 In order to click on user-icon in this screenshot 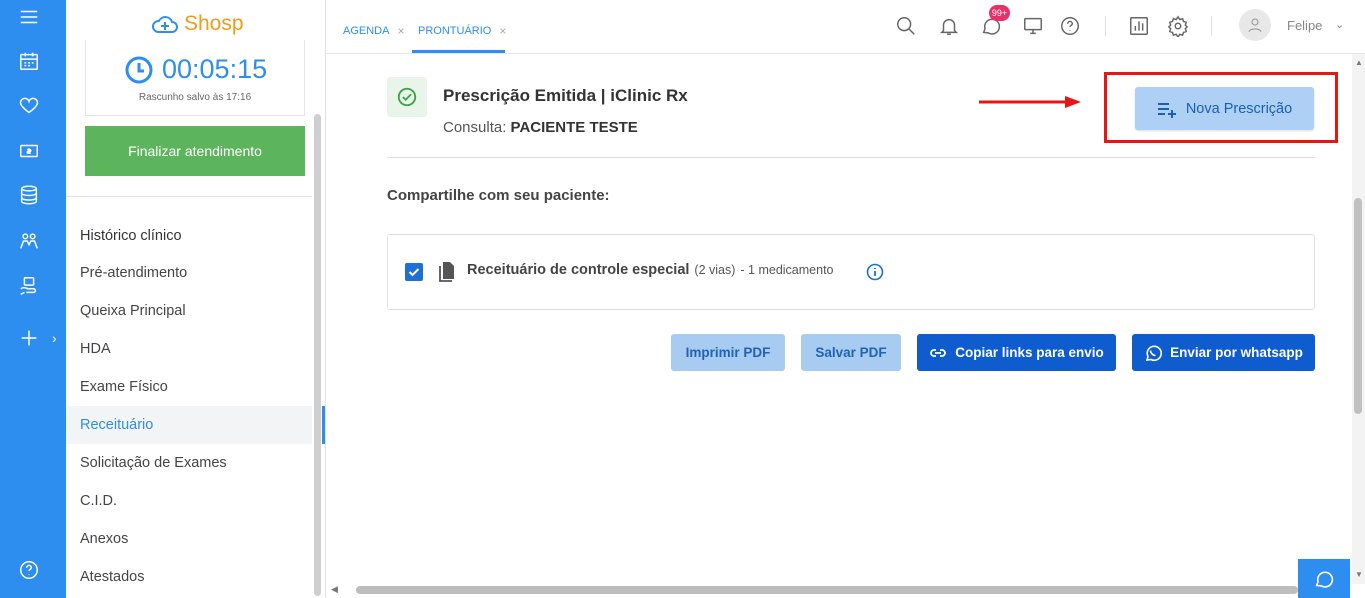, I will do `click(1255, 25)`.